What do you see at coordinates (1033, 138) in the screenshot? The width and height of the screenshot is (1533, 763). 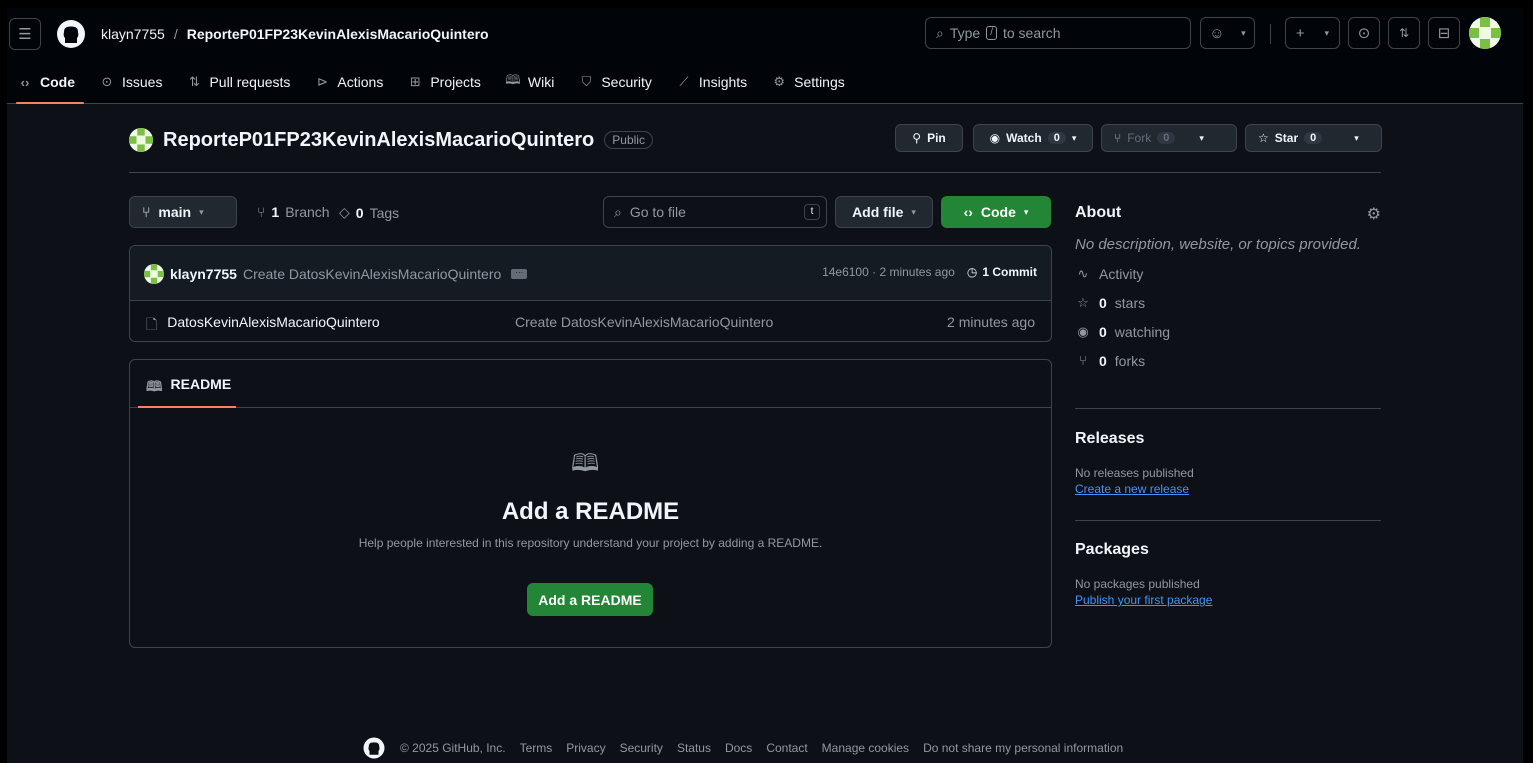 I see `watch-button: ◉ Watch 0 ▾` at bounding box center [1033, 138].